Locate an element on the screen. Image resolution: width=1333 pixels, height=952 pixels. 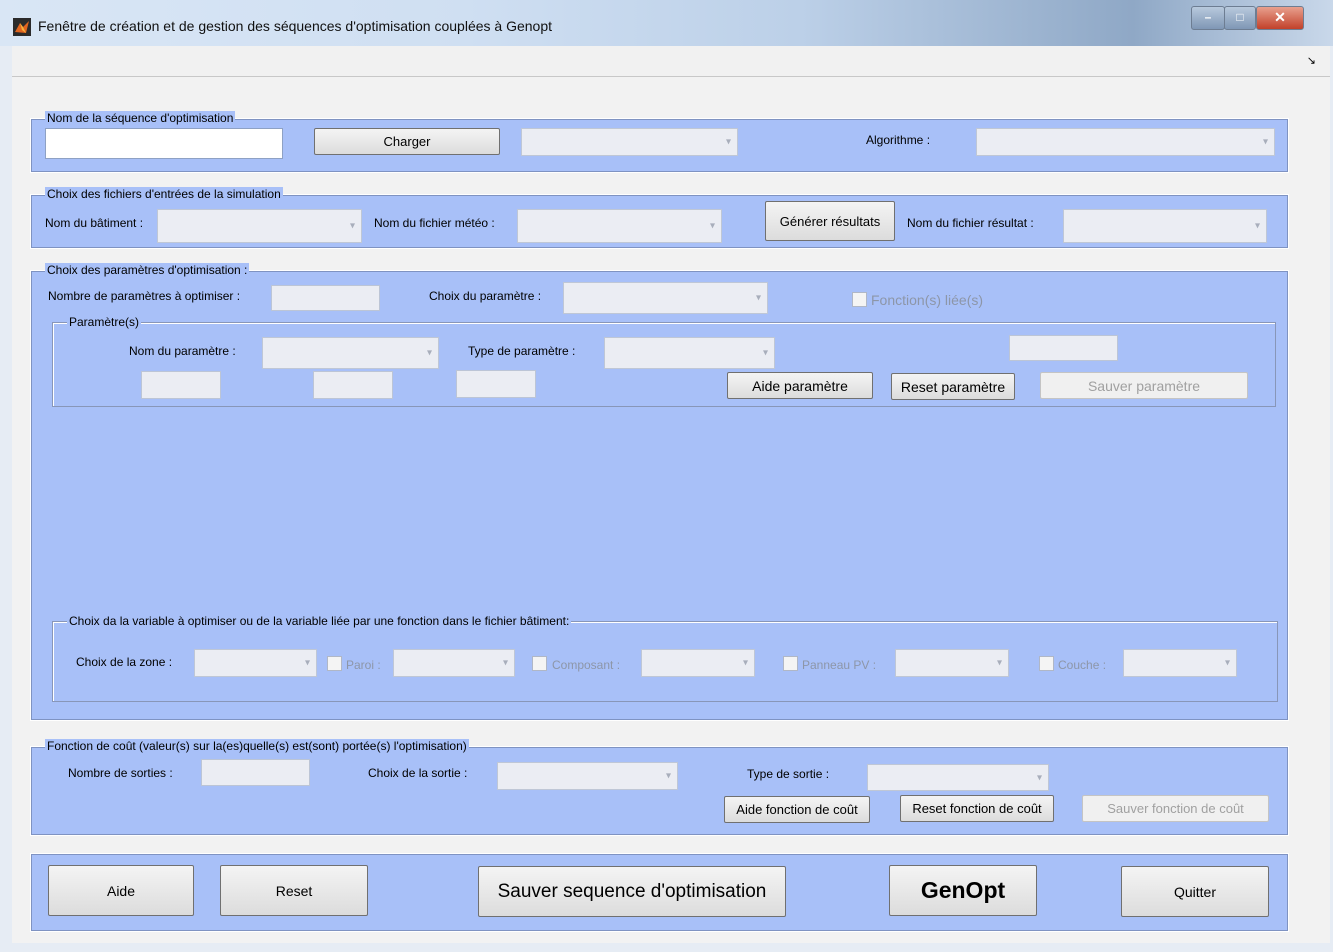
linked-functions-label: Fonction(s) liée(s) is located at coordinates (927, 300).